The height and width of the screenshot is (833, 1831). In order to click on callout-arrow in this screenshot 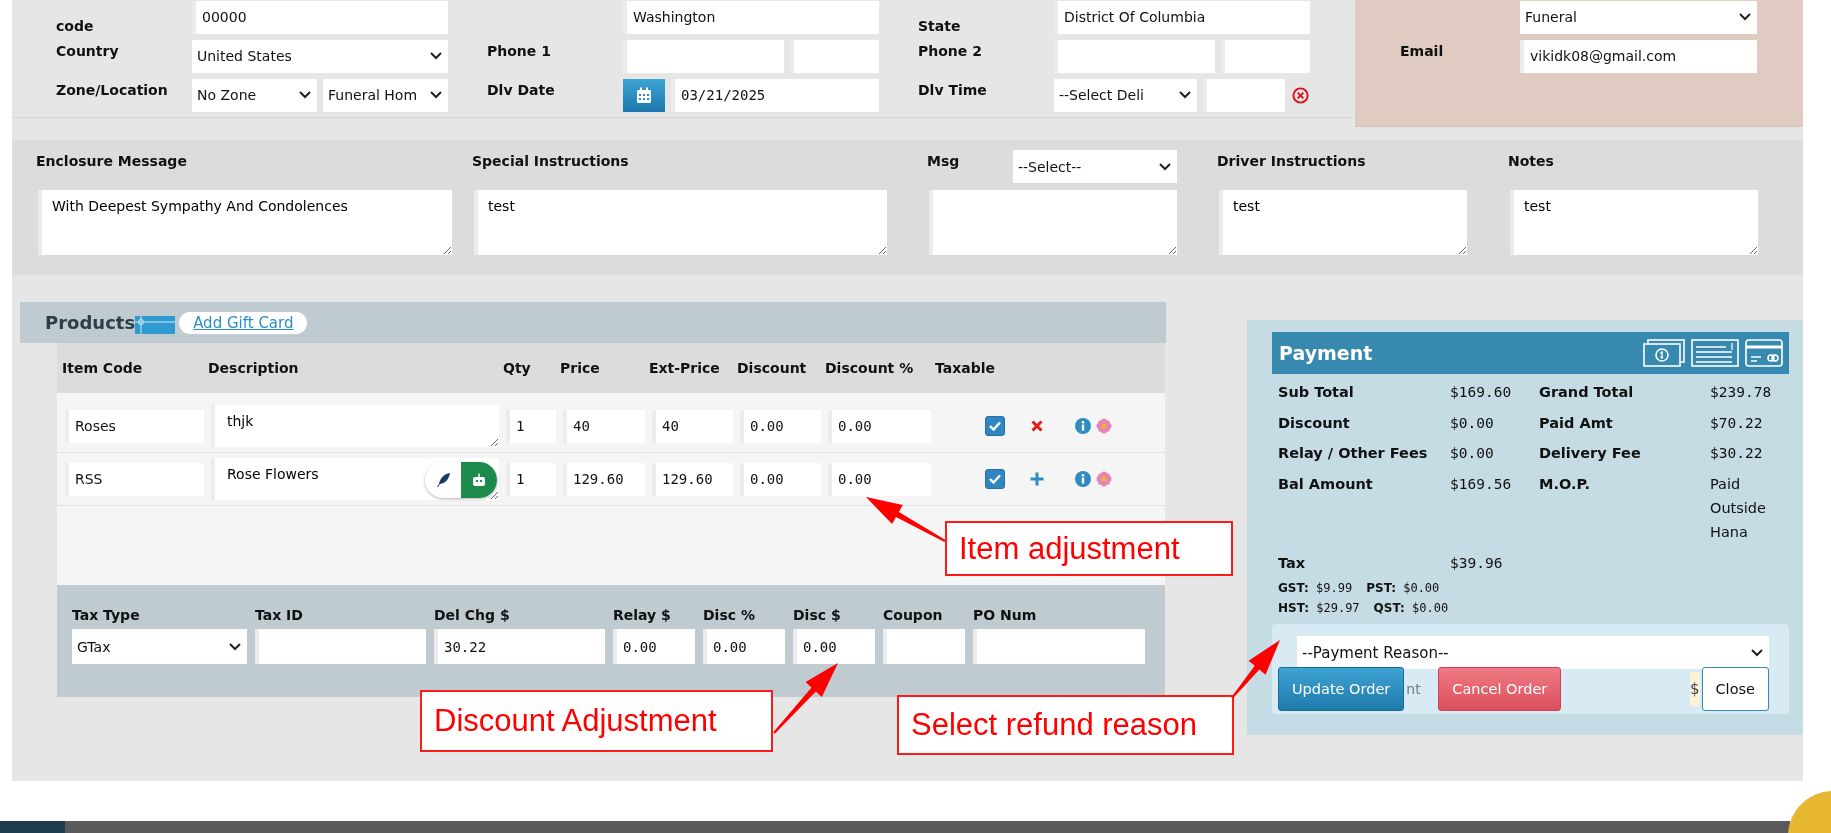, I will do `click(1255, 669)`.